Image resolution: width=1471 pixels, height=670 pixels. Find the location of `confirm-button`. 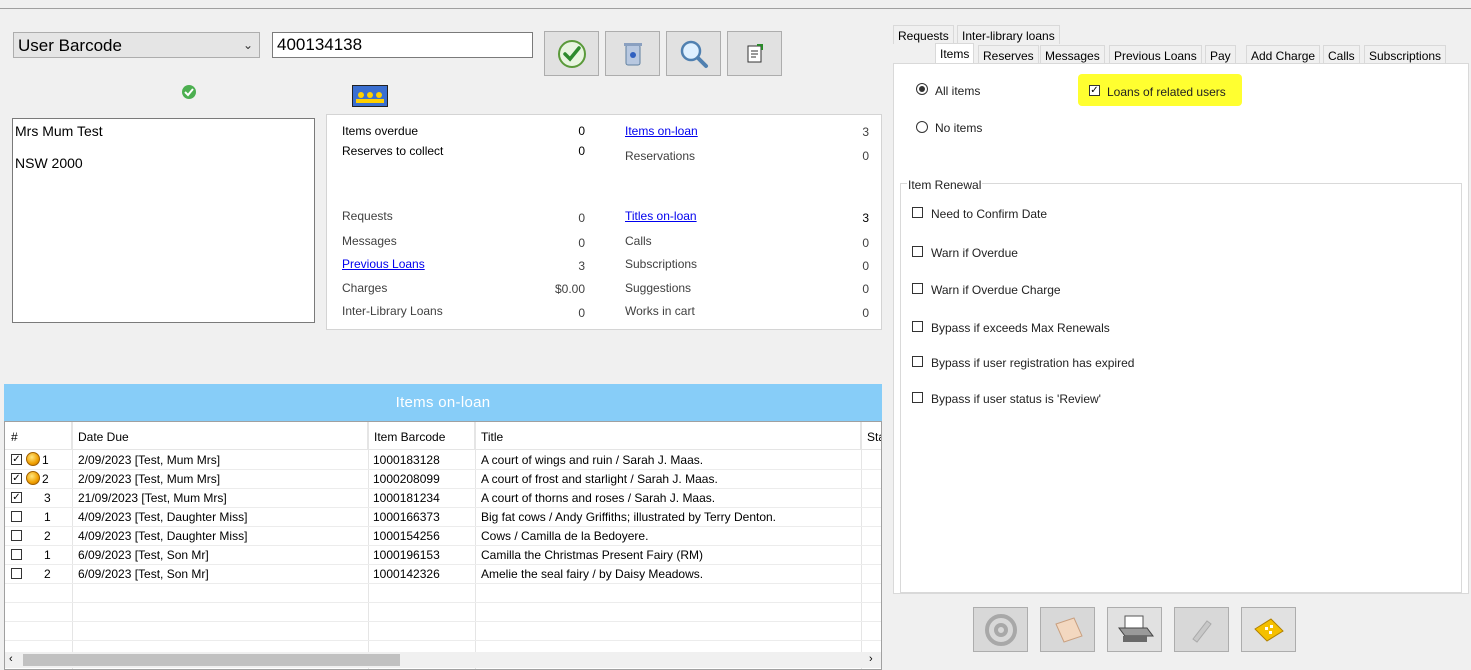

confirm-button is located at coordinates (571, 53).